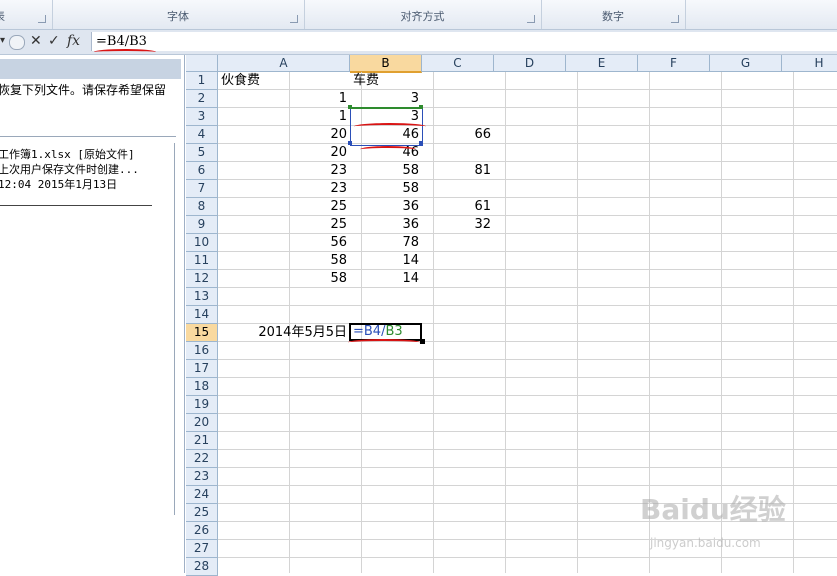 The width and height of the screenshot is (837, 576). What do you see at coordinates (713, 509) in the screenshot?
I see `watermark-logo: Baidu经验` at bounding box center [713, 509].